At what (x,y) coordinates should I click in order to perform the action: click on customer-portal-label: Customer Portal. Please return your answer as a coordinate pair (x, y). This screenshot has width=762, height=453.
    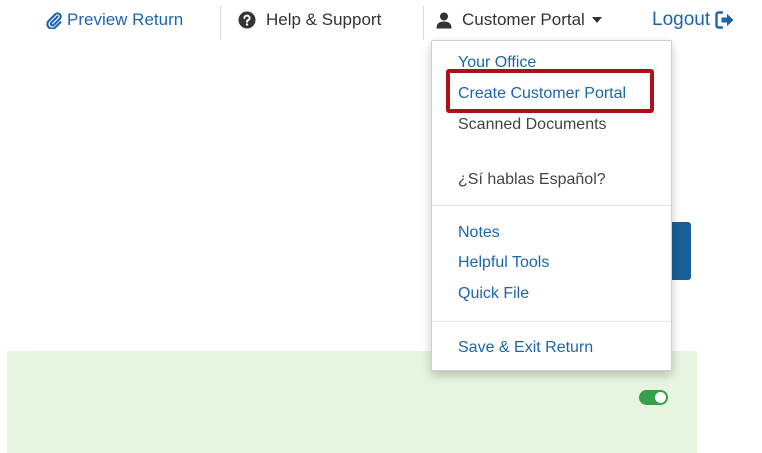
    Looking at the image, I should click on (523, 19).